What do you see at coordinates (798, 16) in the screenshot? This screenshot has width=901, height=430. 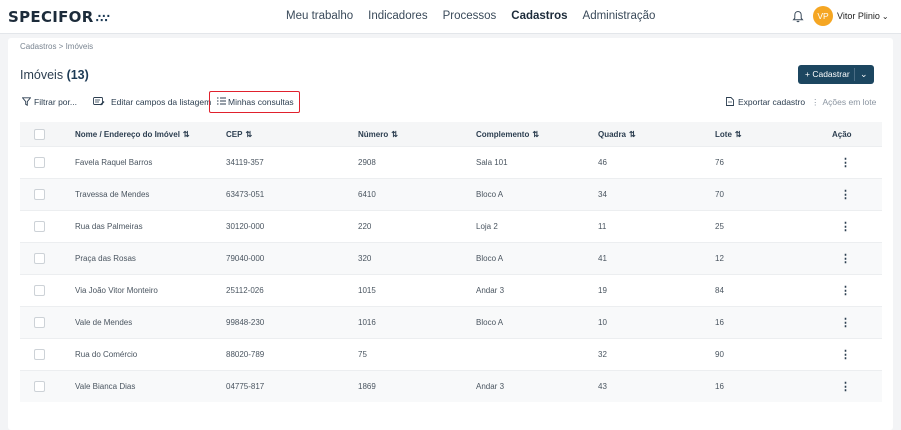 I see `bell-icon` at bounding box center [798, 16].